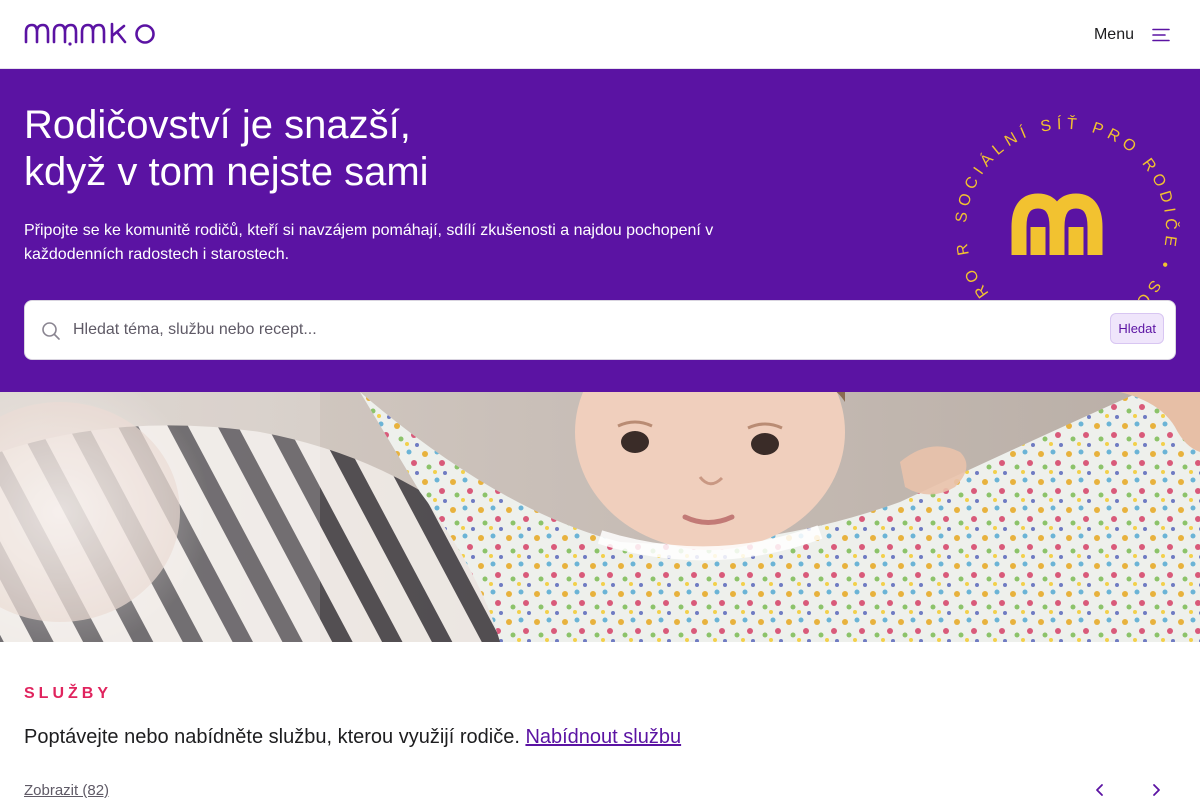  Describe the element at coordinates (1057, 224) in the screenshot. I see `mamko-m-icon` at that location.